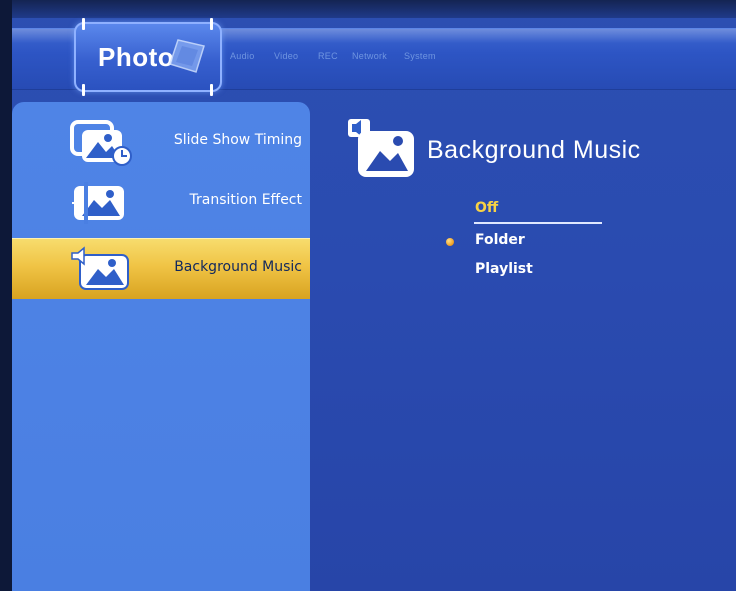  Describe the element at coordinates (374, 9) in the screenshot. I see `top-band` at that location.